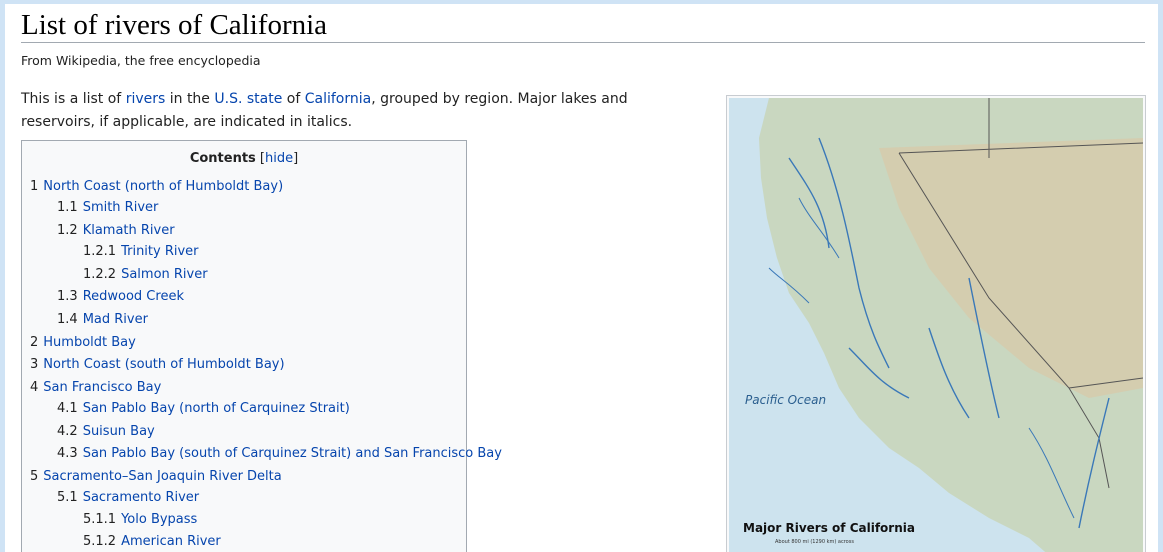 Image resolution: width=1163 pixels, height=552 pixels. I want to click on toc-number: 4.3, so click(67, 453).